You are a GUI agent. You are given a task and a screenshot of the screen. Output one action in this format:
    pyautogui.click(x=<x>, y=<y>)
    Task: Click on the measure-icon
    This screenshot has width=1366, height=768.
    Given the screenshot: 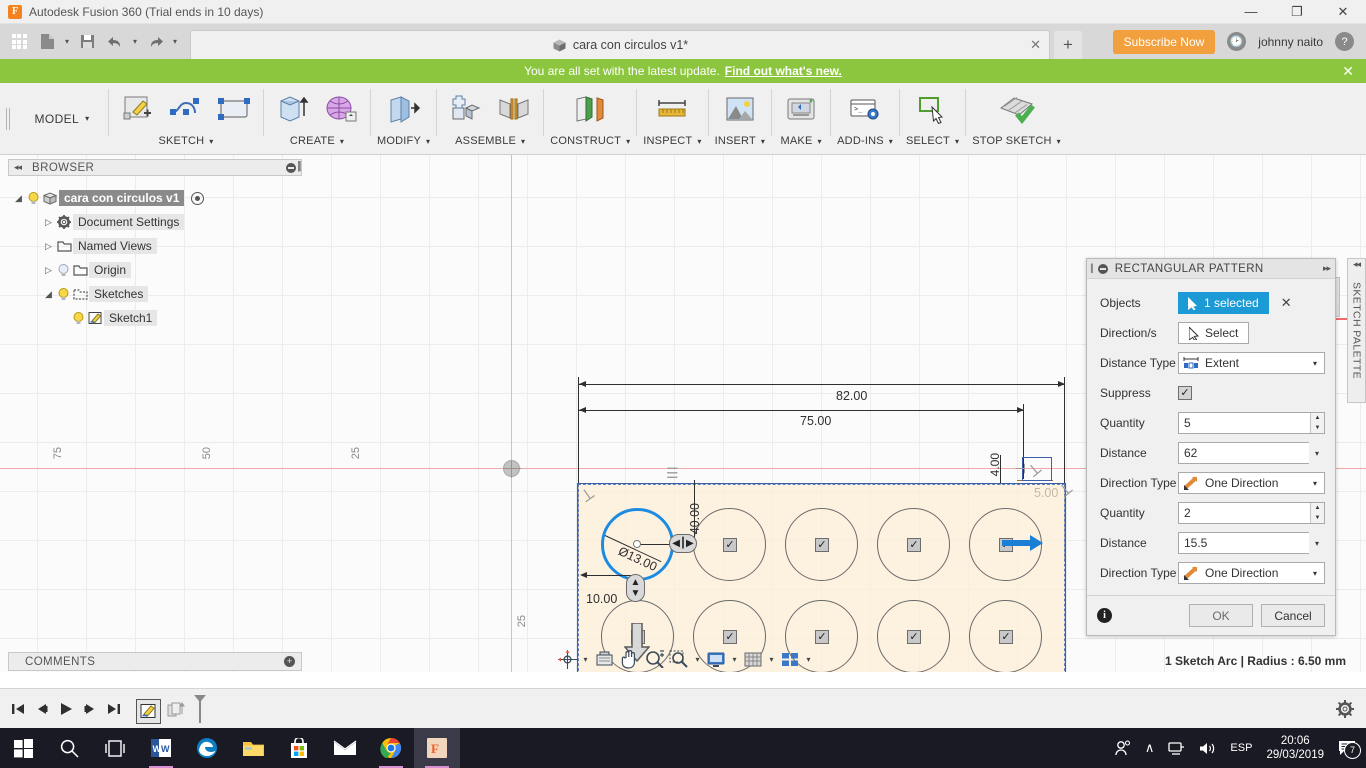 What is the action you would take?
    pyautogui.click(x=672, y=109)
    